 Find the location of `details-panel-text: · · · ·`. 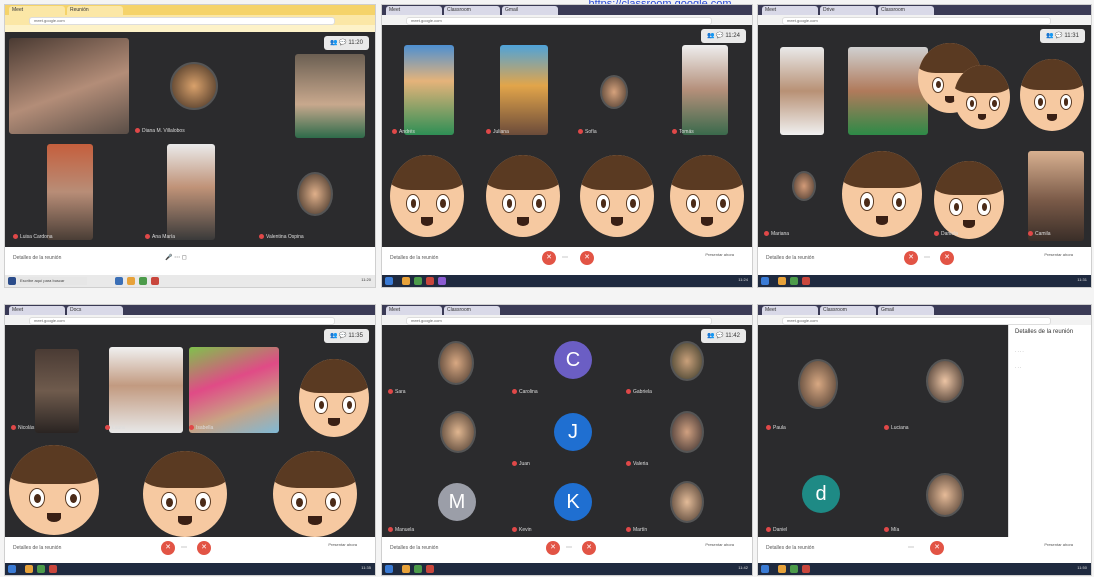

details-panel-text: · · · · is located at coordinates (1019, 351).